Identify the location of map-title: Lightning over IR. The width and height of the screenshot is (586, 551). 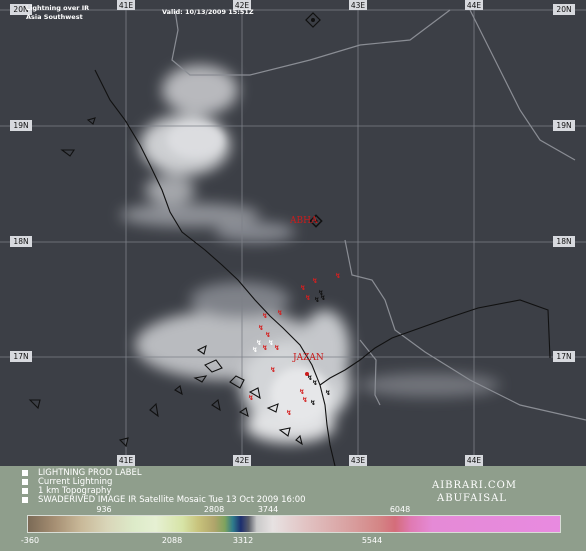
(58, 8).